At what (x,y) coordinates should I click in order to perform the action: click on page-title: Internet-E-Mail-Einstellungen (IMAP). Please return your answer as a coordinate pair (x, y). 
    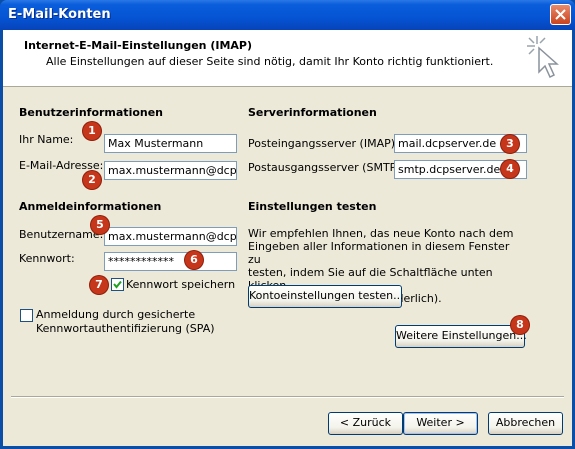
    Looking at the image, I should click on (138, 45).